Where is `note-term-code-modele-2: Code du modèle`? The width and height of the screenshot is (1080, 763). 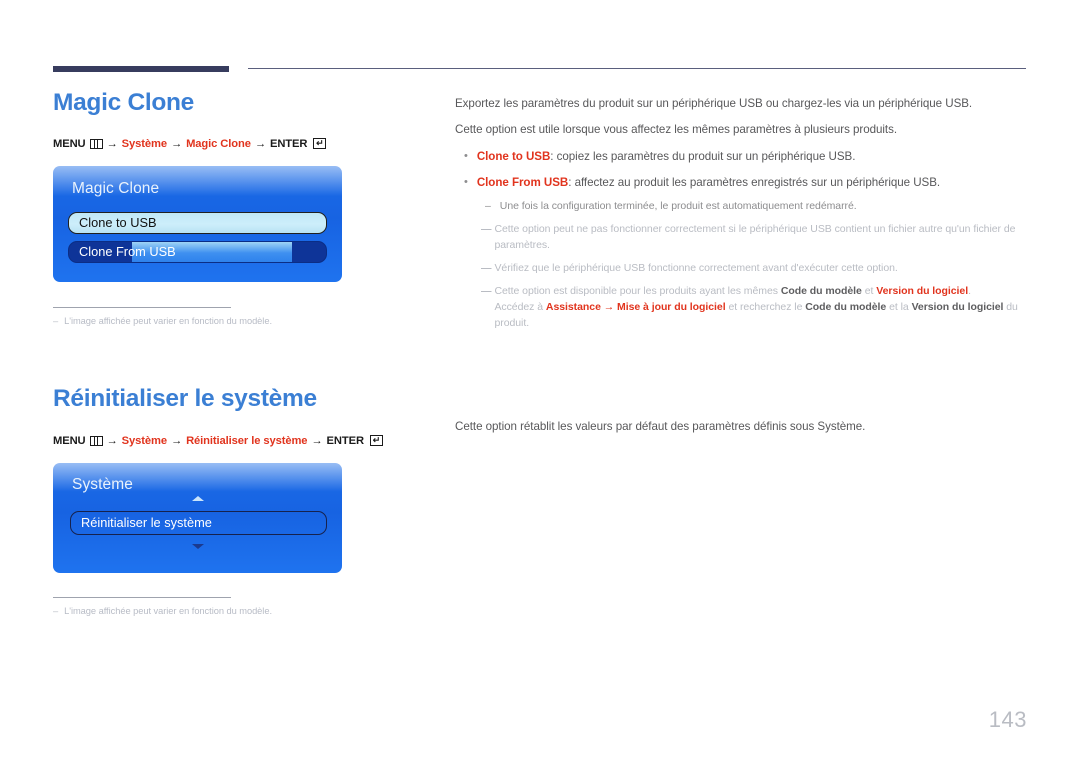 note-term-code-modele-2: Code du modèle is located at coordinates (846, 306).